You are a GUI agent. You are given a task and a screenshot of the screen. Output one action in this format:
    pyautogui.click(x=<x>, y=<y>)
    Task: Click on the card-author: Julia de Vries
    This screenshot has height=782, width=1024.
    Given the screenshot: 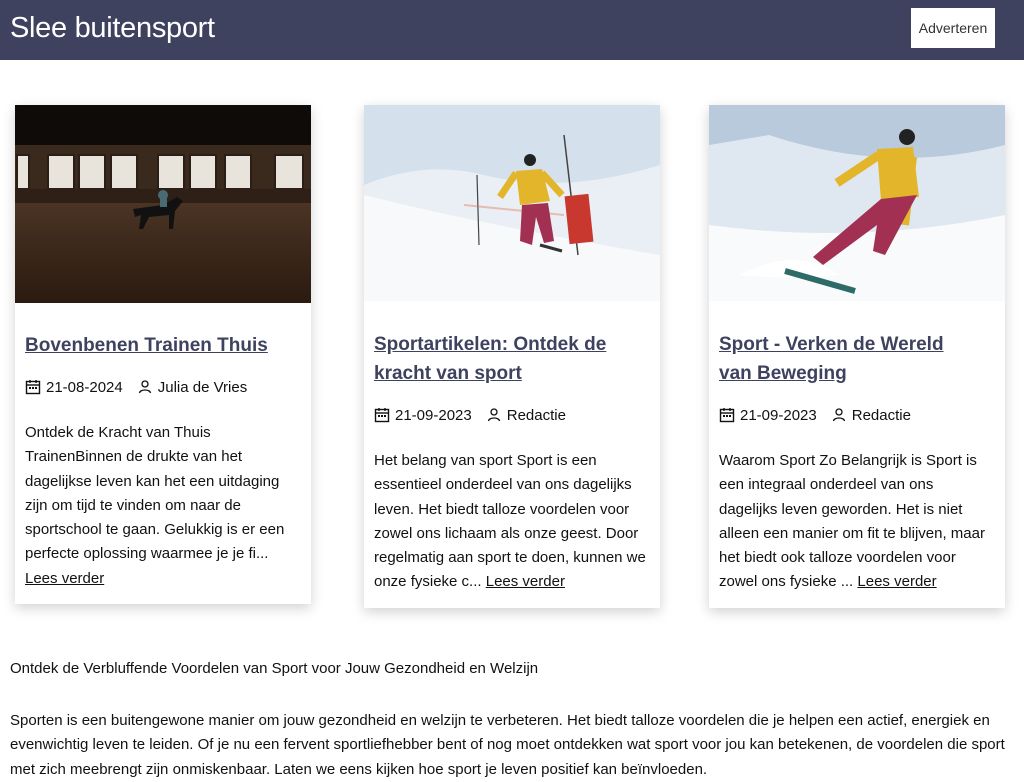 What is the action you would take?
    pyautogui.click(x=202, y=387)
    